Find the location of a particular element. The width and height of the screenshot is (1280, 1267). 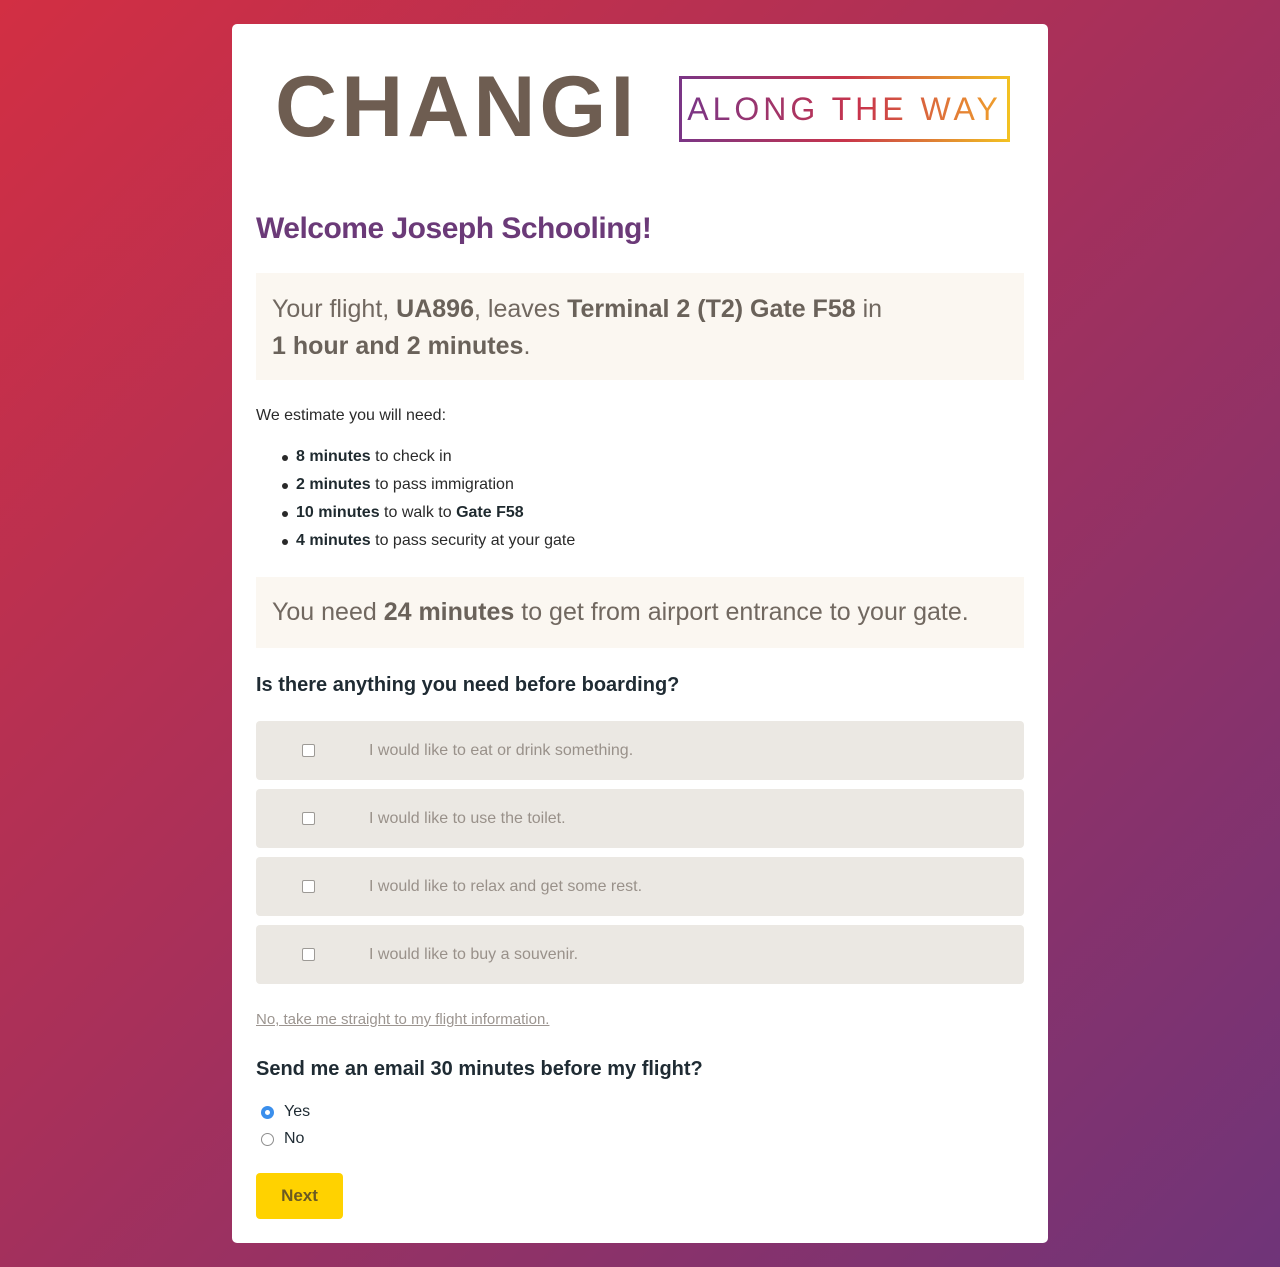

next-button: Next is located at coordinates (299, 1196).